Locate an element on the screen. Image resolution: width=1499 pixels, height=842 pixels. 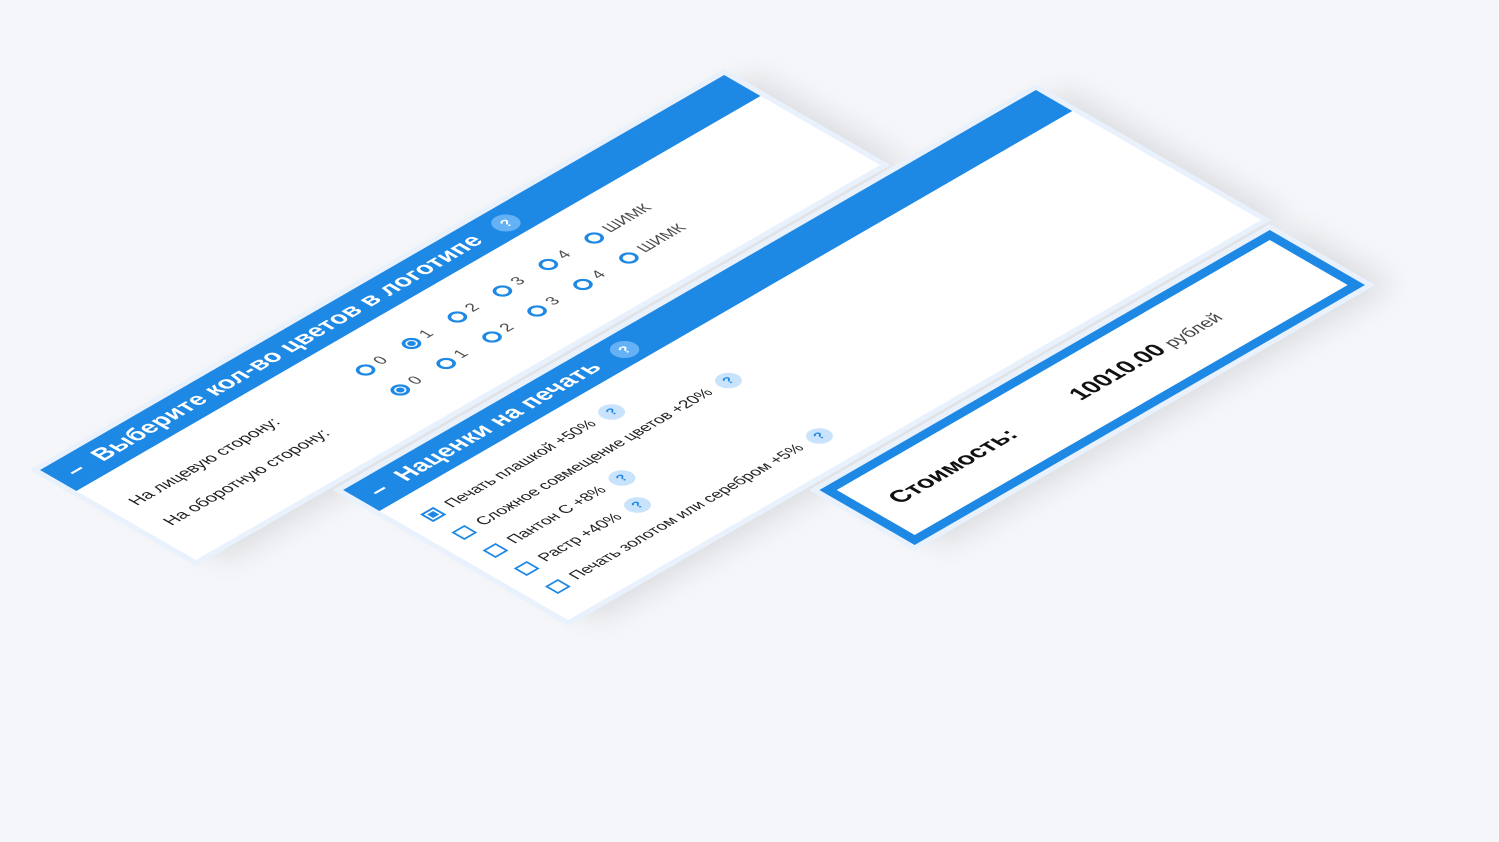
back-side-radio-option: 1 is located at coordinates (452, 360).